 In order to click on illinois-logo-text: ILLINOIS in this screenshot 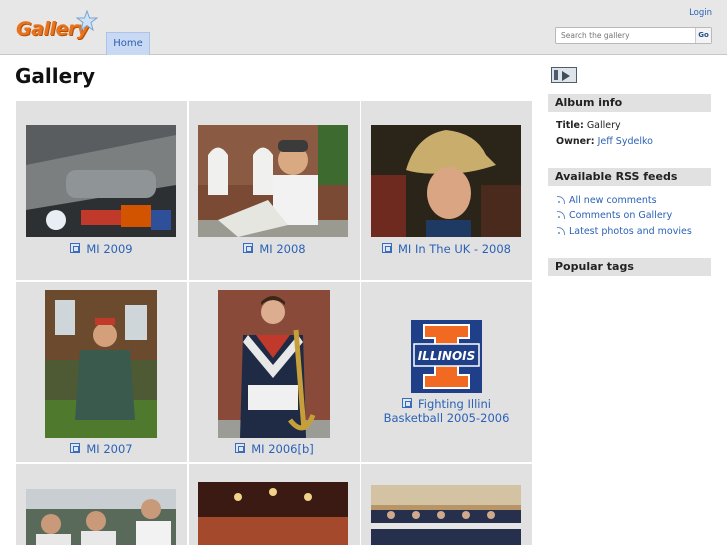, I will do `click(447, 356)`.